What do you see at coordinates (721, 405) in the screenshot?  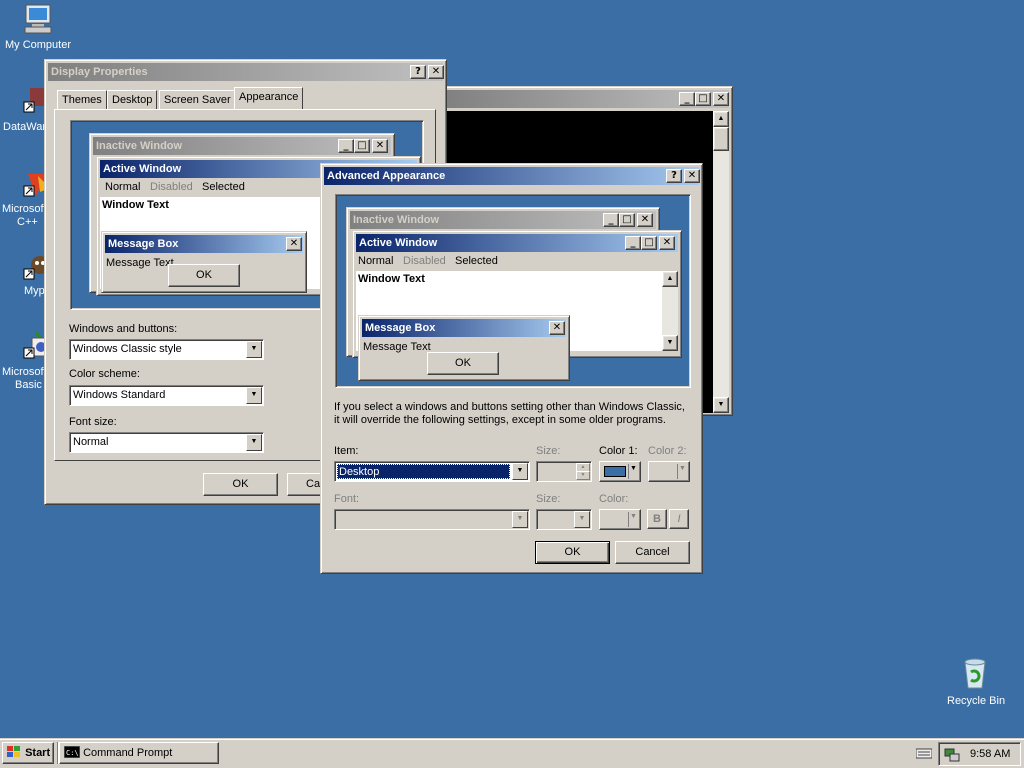 I see `scroll-down-button: ▼` at bounding box center [721, 405].